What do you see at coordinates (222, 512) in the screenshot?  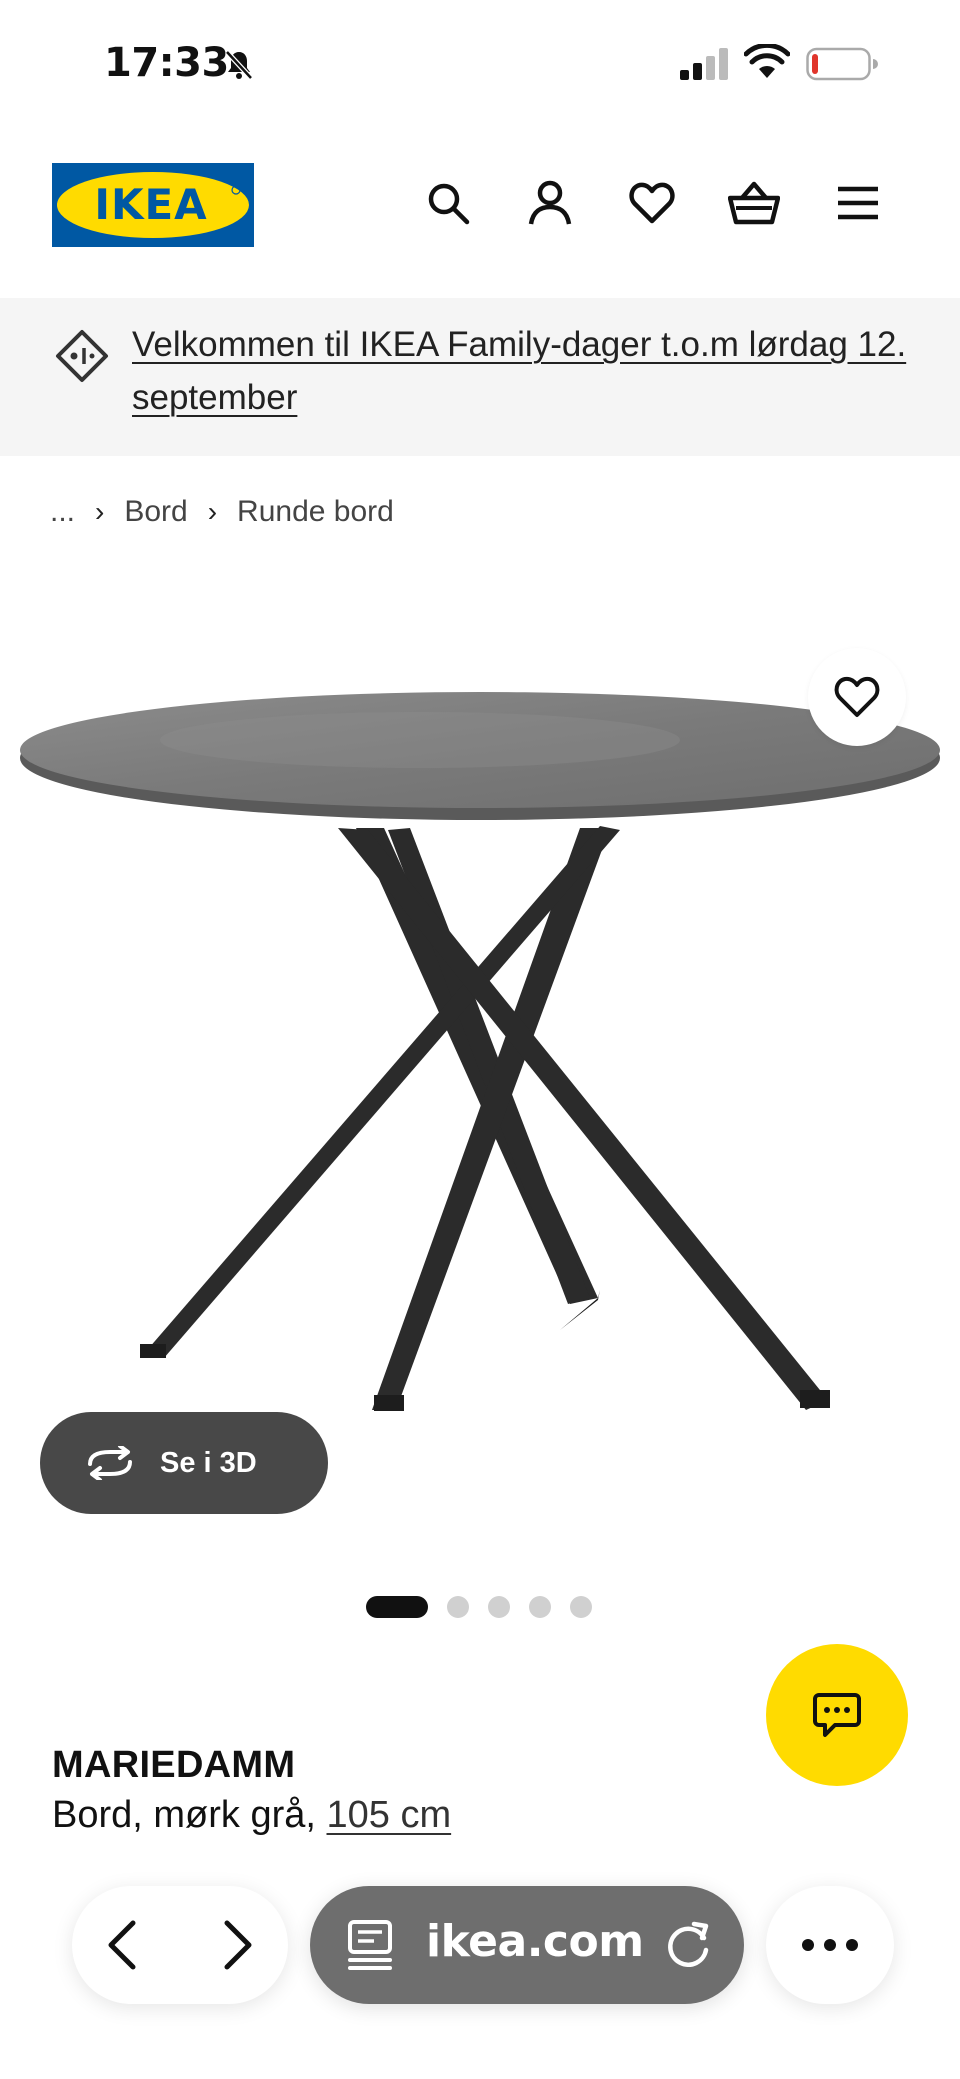 I see `breadcrumb: ... › Bord › Runde bord` at bounding box center [222, 512].